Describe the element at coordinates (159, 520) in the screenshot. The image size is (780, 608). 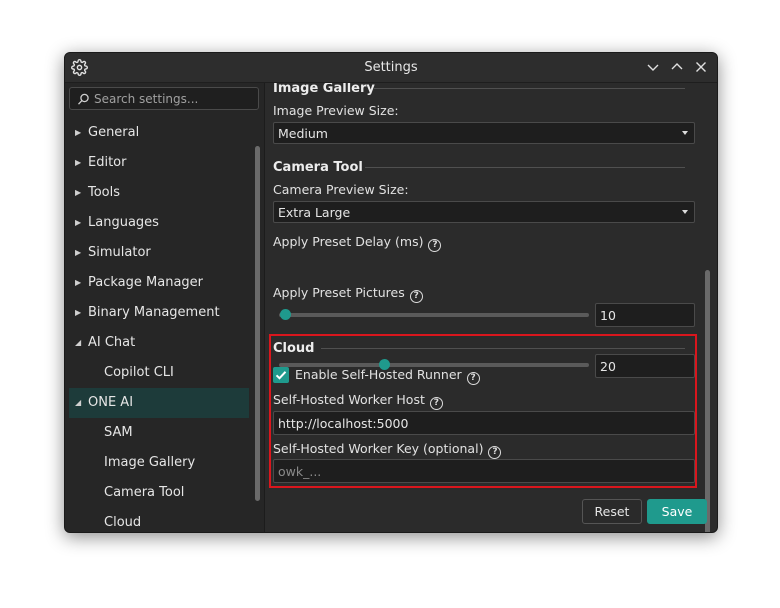
I see `sidebar-item-cloud: Cloud` at that location.